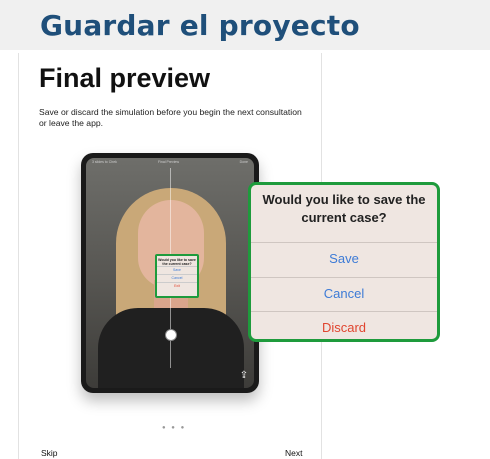 Image resolution: width=490 pixels, height=459 pixels. What do you see at coordinates (177, 262) in the screenshot?
I see `mini-dialog-question: Would you like to save the current case?` at bounding box center [177, 262].